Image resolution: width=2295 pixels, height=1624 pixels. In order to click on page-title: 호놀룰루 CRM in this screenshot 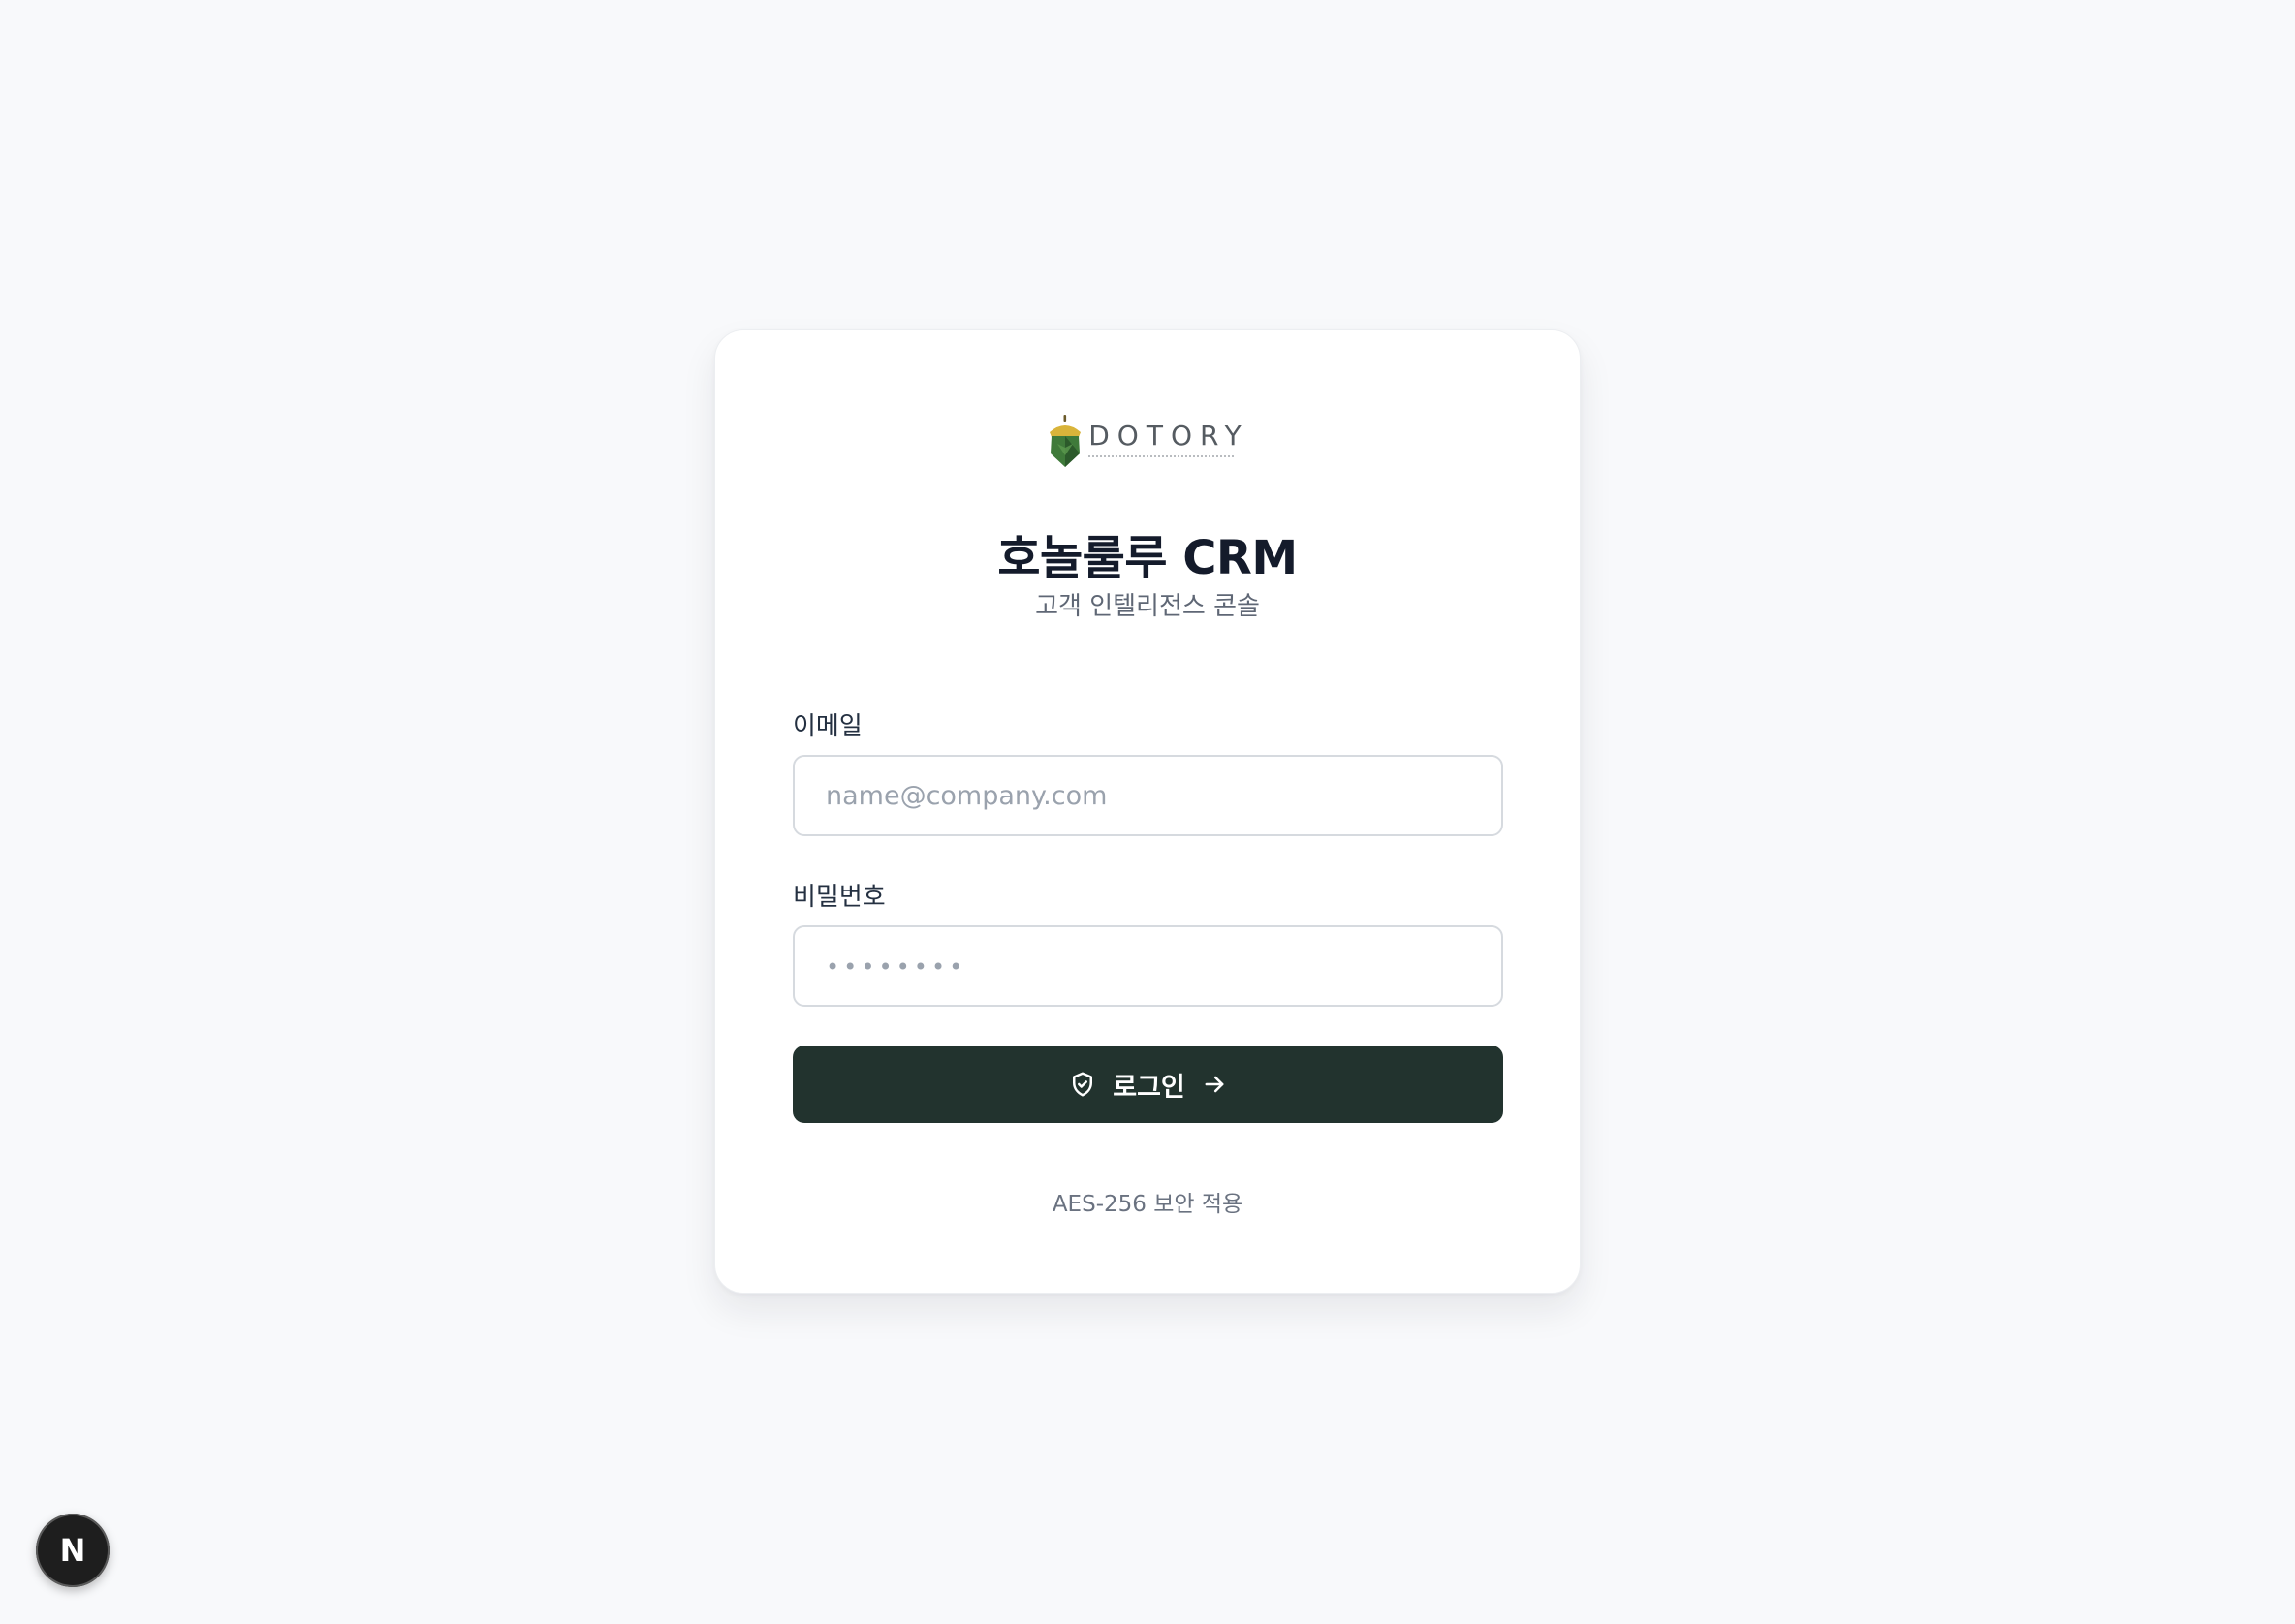, I will do `click(1147, 558)`.